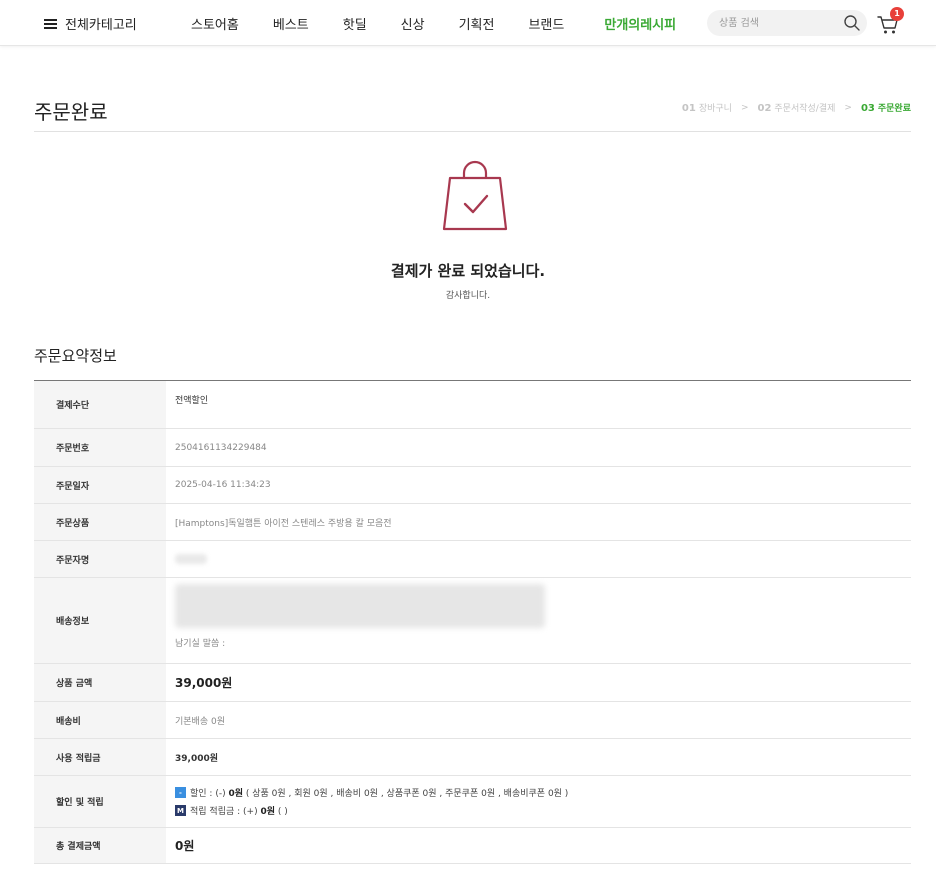  What do you see at coordinates (885, 108) in the screenshot?
I see `step-complete: 03 주문완료` at bounding box center [885, 108].